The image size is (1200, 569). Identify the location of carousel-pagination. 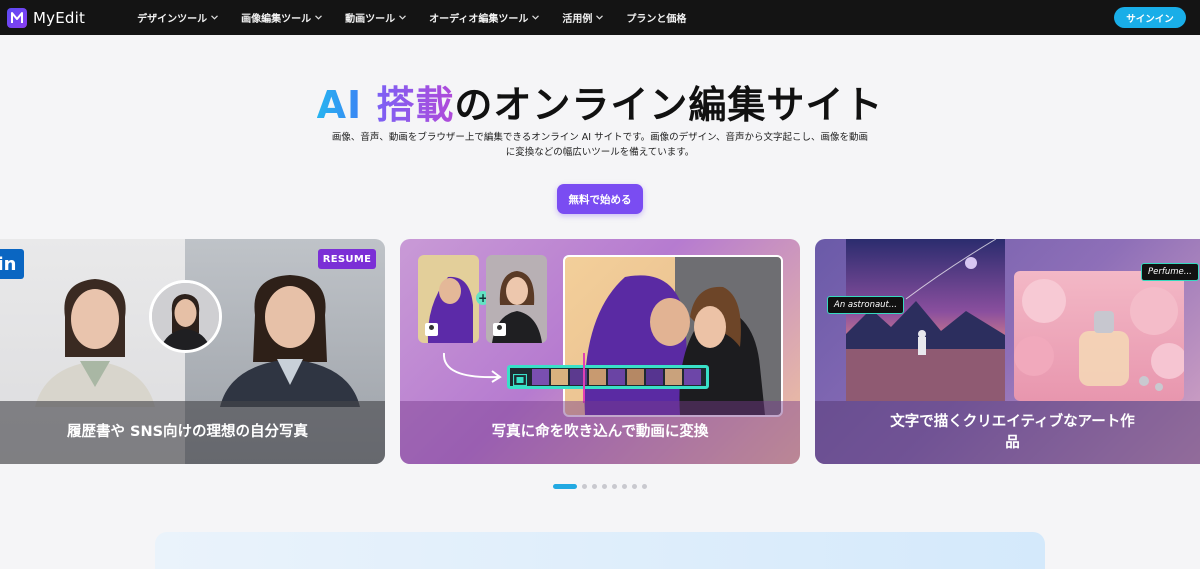
(602, 486).